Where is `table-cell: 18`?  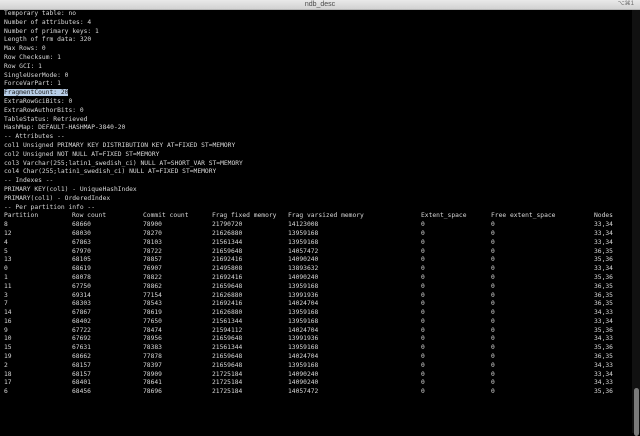 table-cell: 18 is located at coordinates (8, 374).